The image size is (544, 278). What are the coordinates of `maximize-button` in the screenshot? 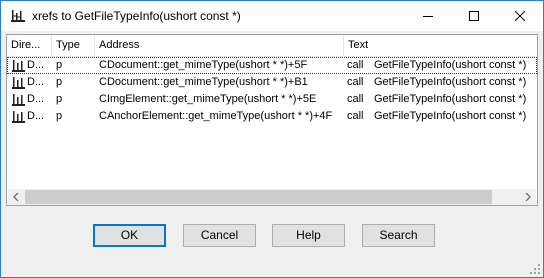 It's located at (474, 16).